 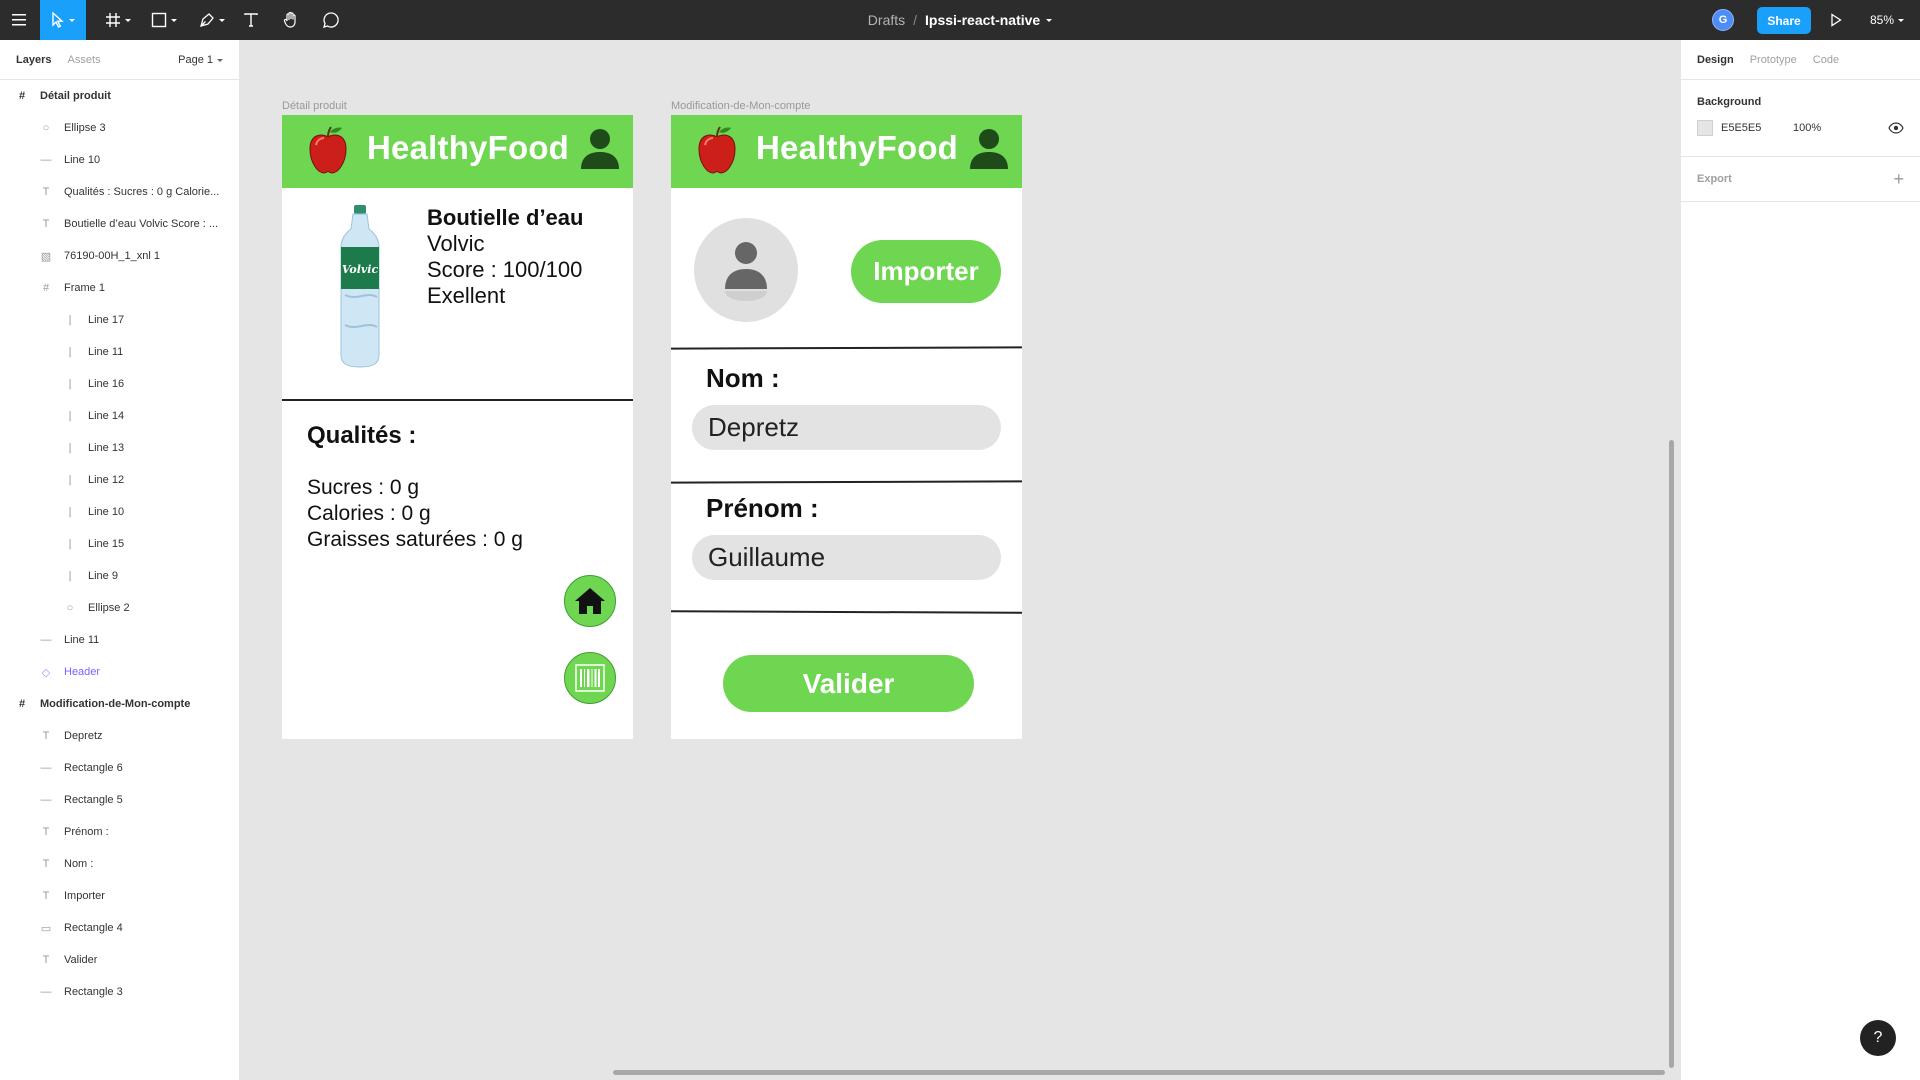 I want to click on help-button: ?, so click(x=1878, y=1038).